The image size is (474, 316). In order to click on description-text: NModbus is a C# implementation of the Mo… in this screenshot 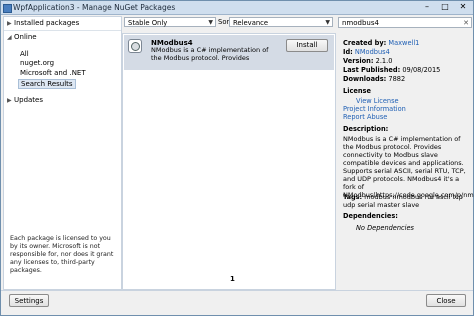, I will do `click(408, 167)`.